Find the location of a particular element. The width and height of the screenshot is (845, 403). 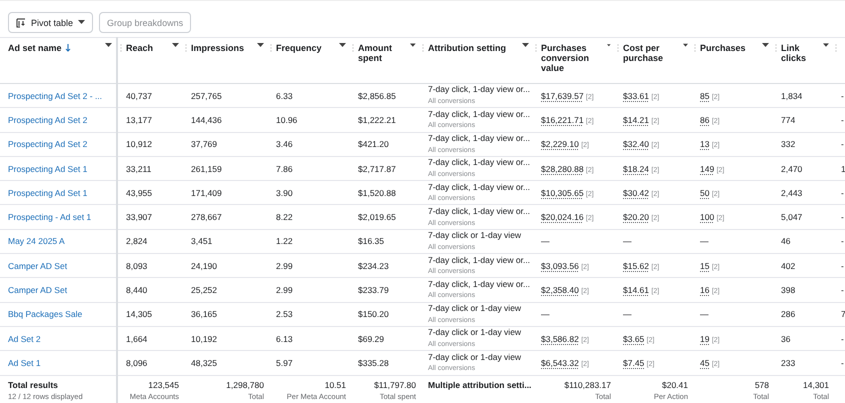

column-header: Impressions is located at coordinates (217, 48).